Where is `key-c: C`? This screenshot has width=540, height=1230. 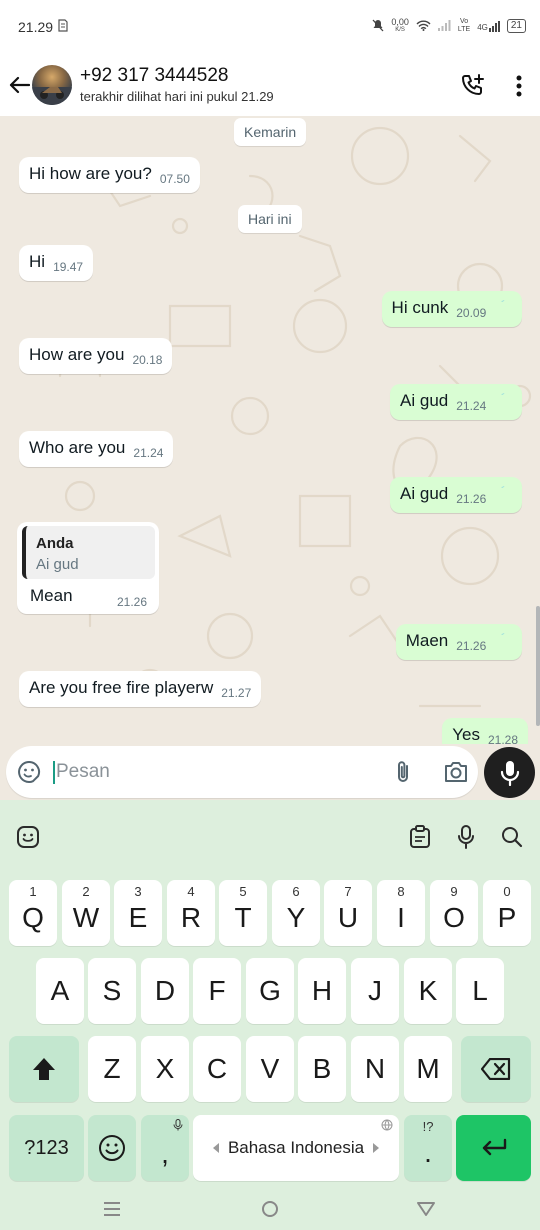
key-c: C is located at coordinates (217, 1069).